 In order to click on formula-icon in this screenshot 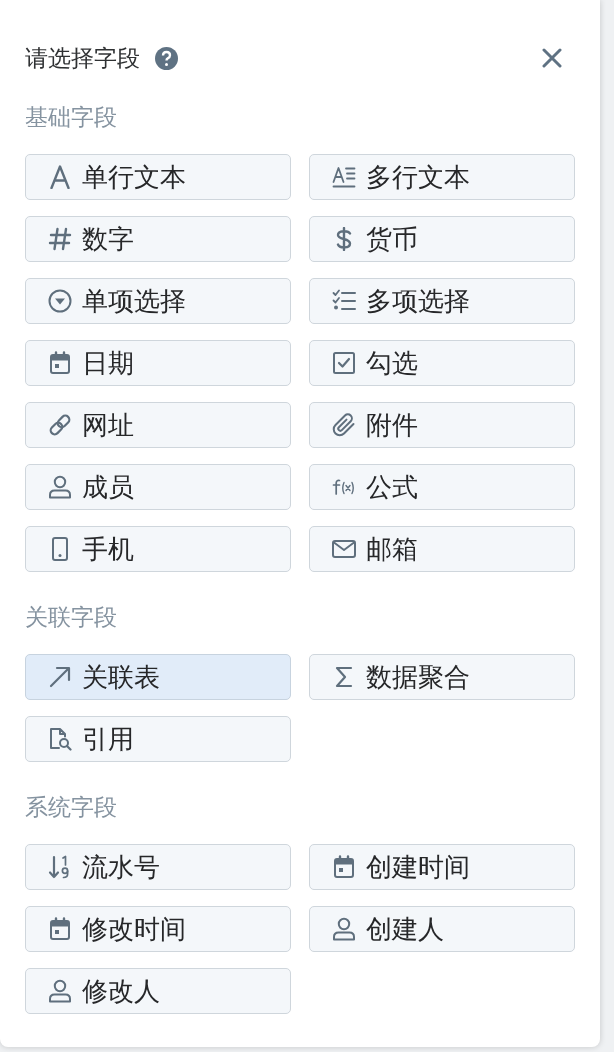, I will do `click(344, 487)`.